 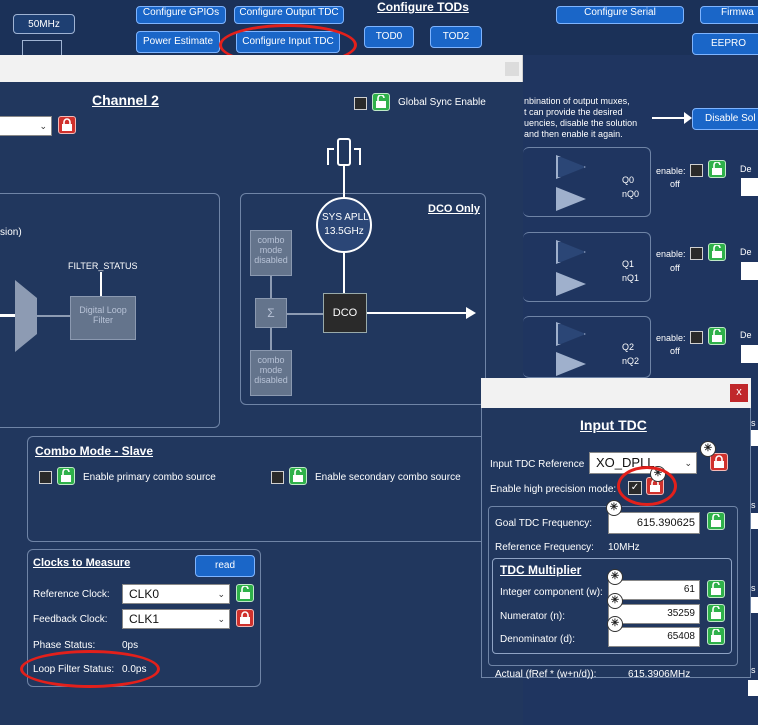 What do you see at coordinates (749, 354) in the screenshot?
I see `desired-q2-input` at bounding box center [749, 354].